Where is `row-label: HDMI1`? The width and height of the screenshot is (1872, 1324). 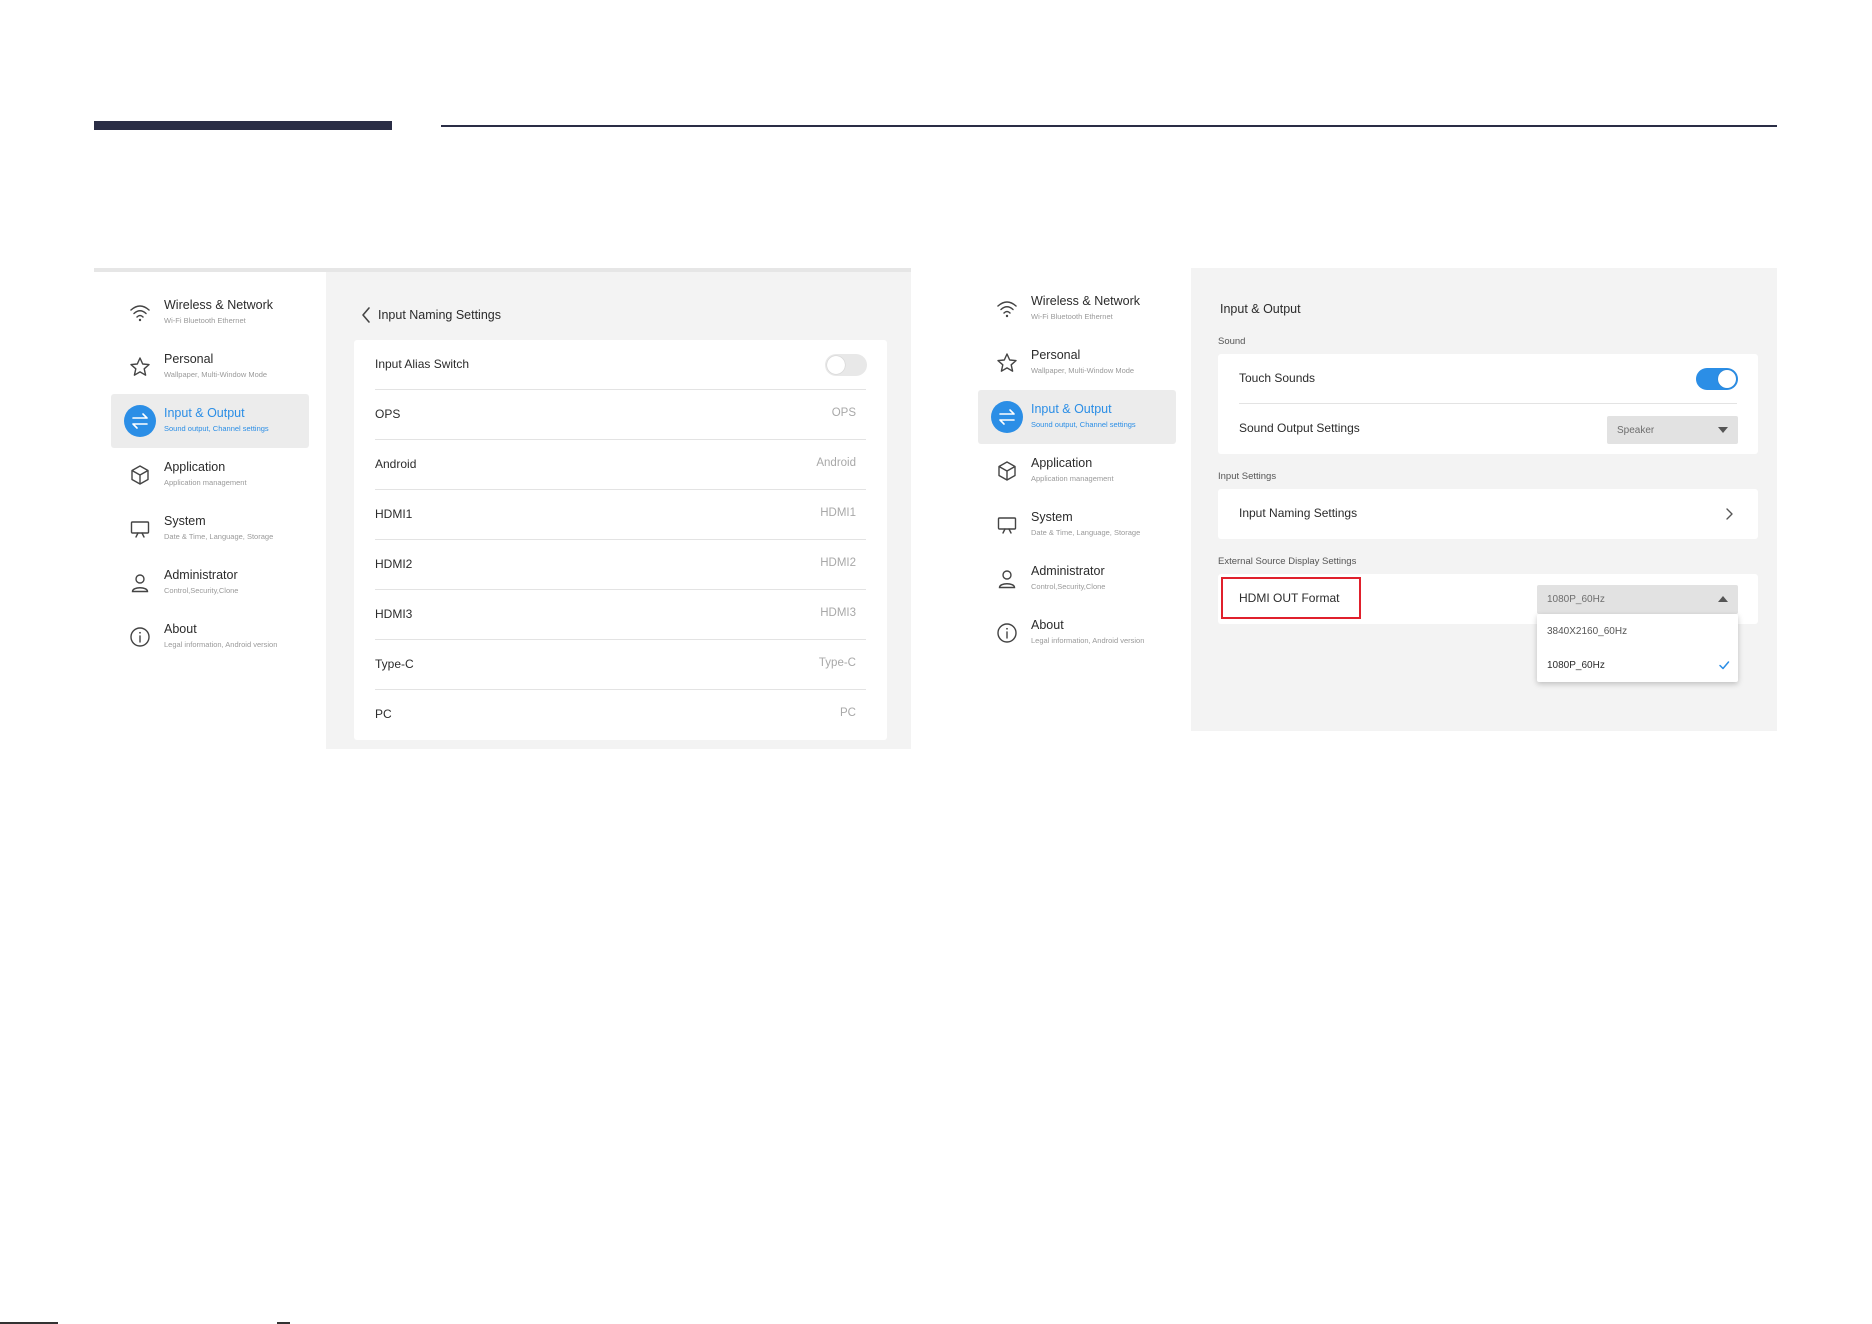 row-label: HDMI1 is located at coordinates (394, 514).